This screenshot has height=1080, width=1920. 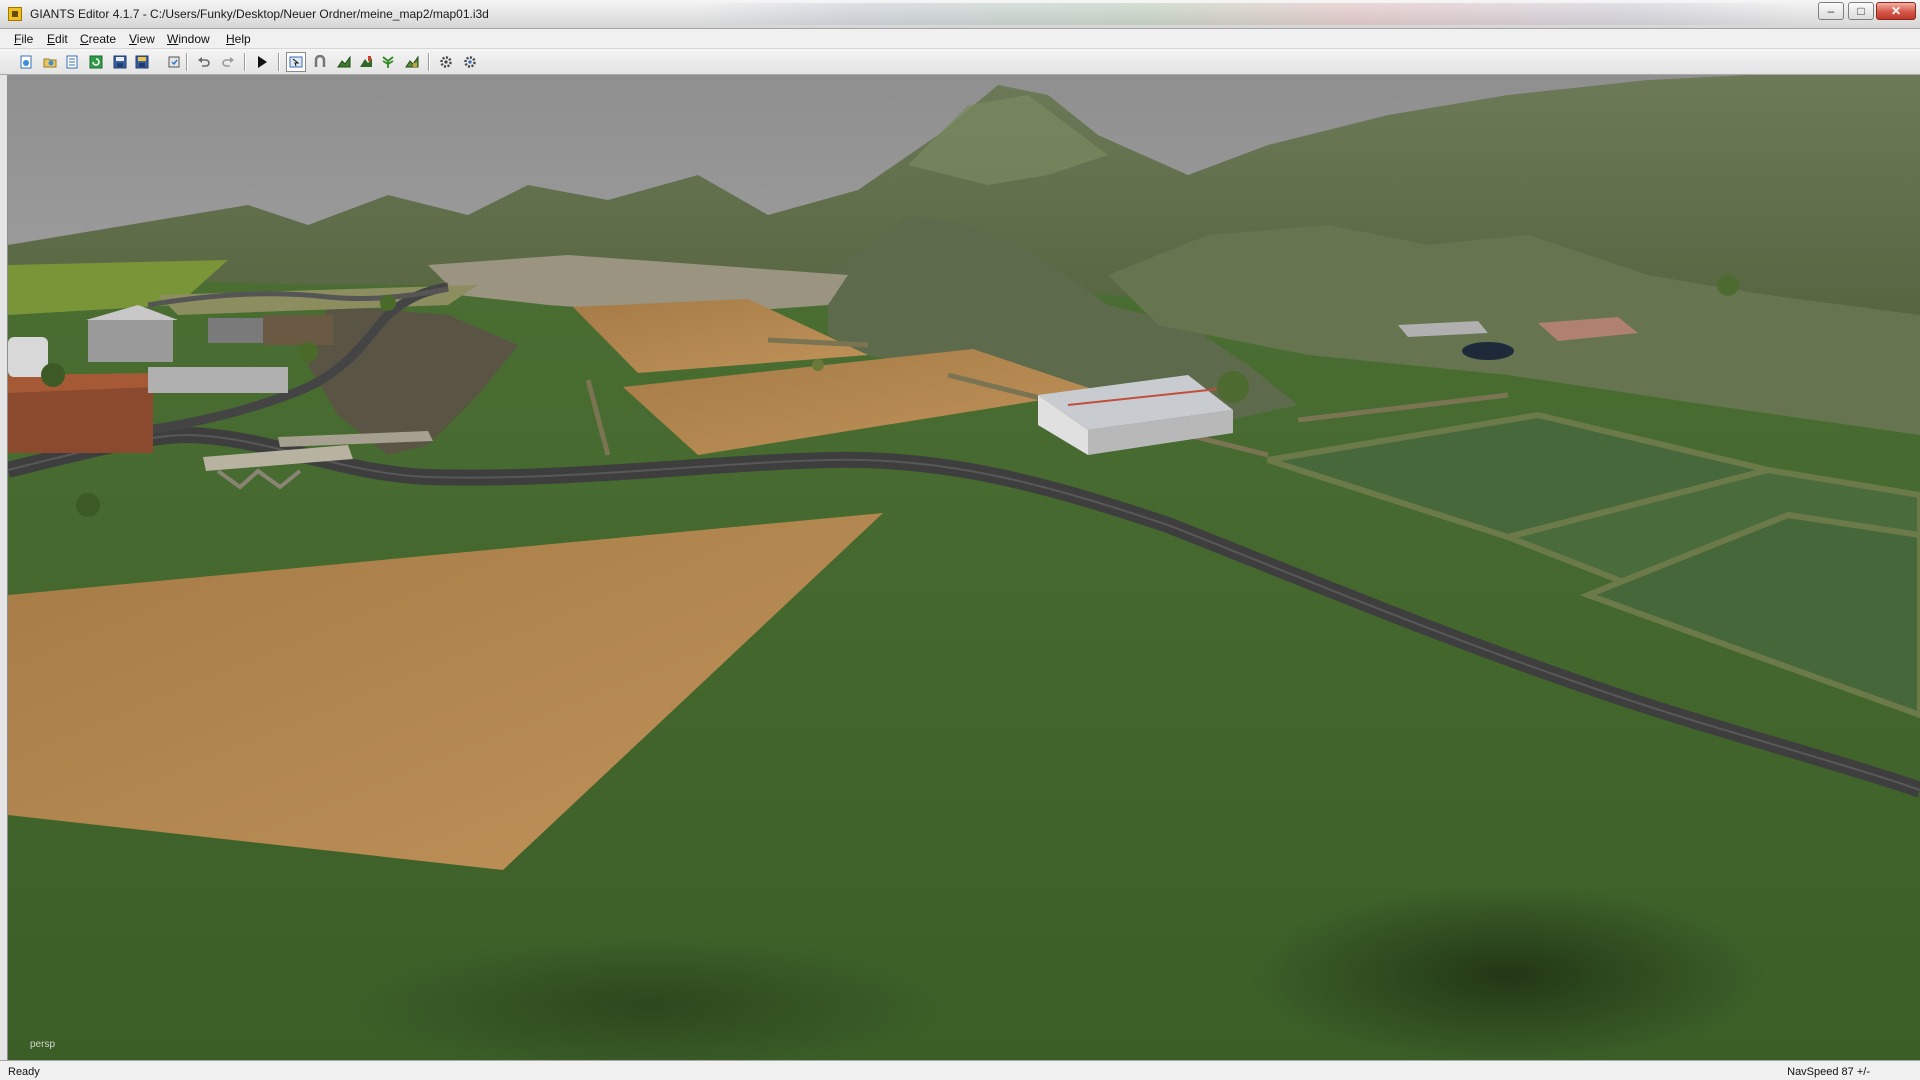 What do you see at coordinates (23, 39) in the screenshot?
I see `menu-file: File` at bounding box center [23, 39].